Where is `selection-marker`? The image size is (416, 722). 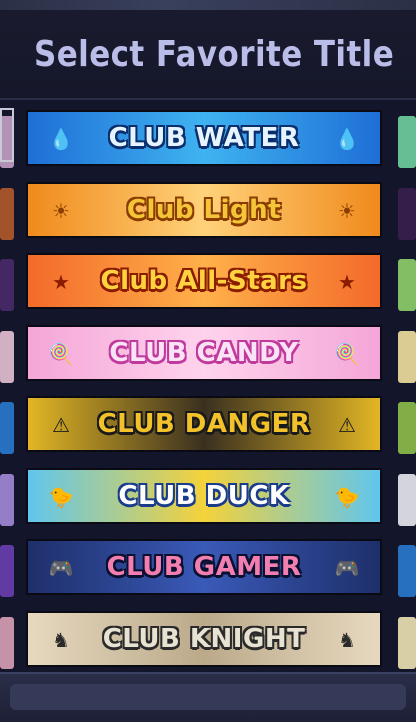 selection-marker is located at coordinates (7, 135).